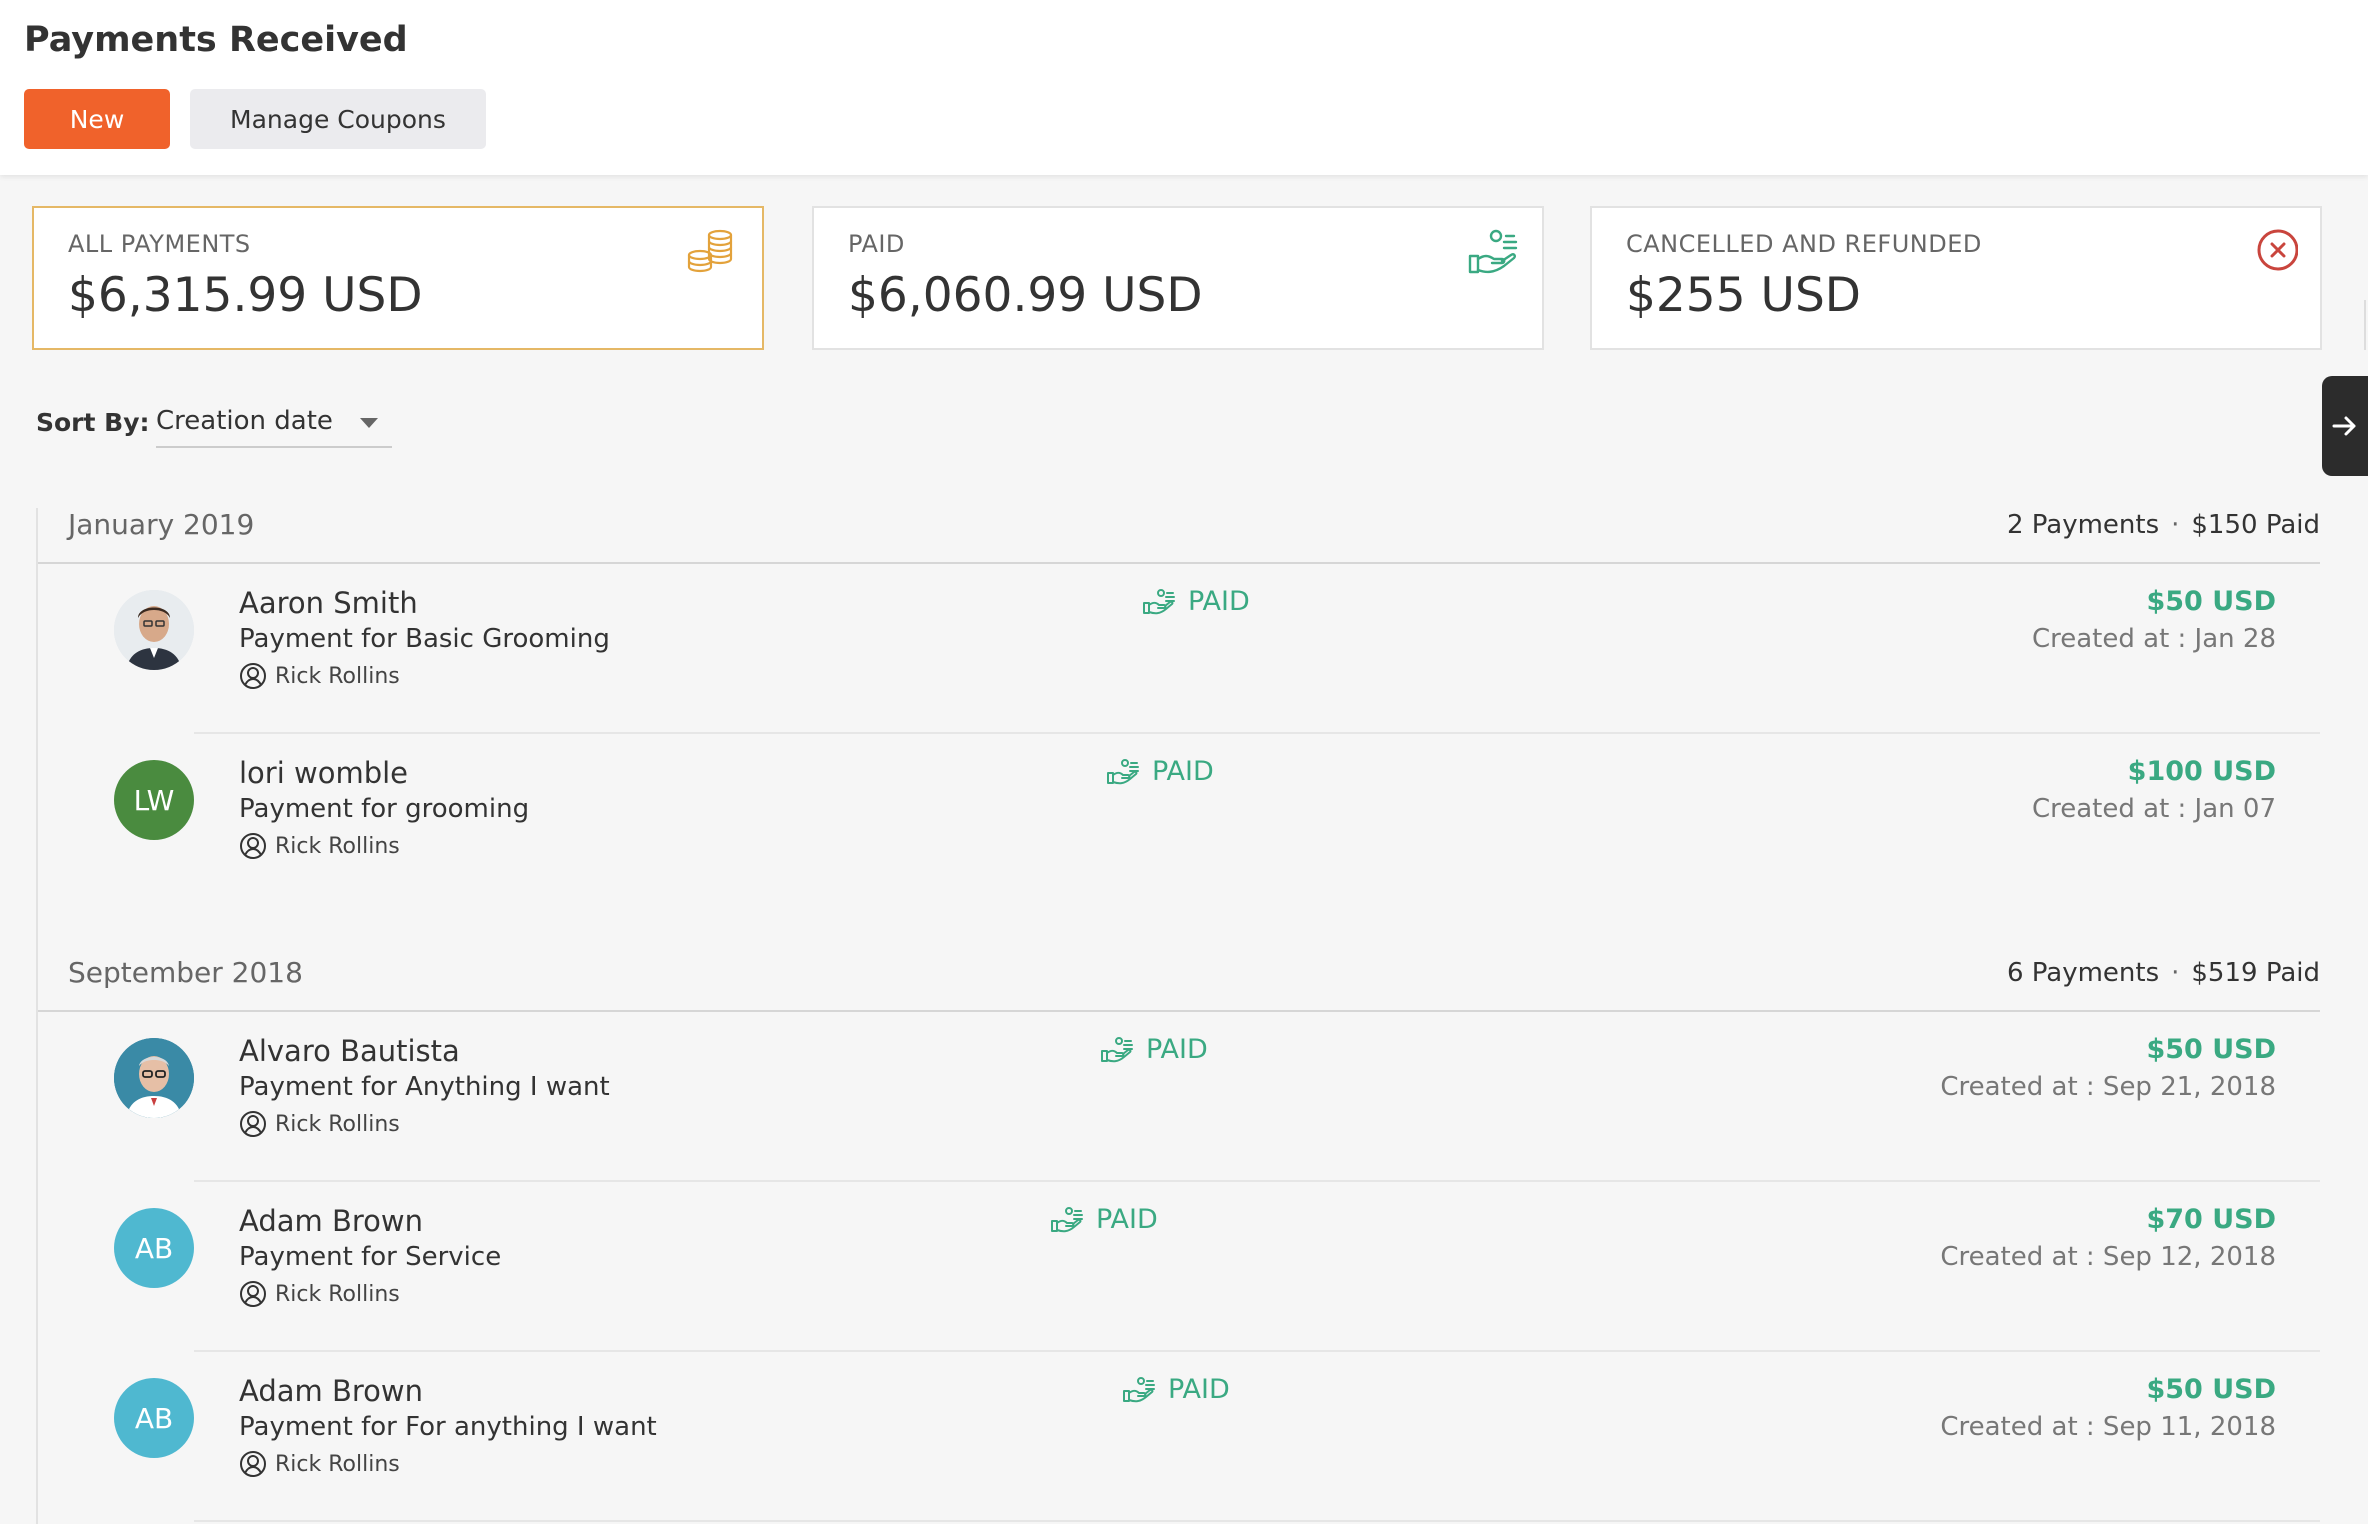 The width and height of the screenshot is (2368, 1524). I want to click on sort-value: Creation date, so click(244, 421).